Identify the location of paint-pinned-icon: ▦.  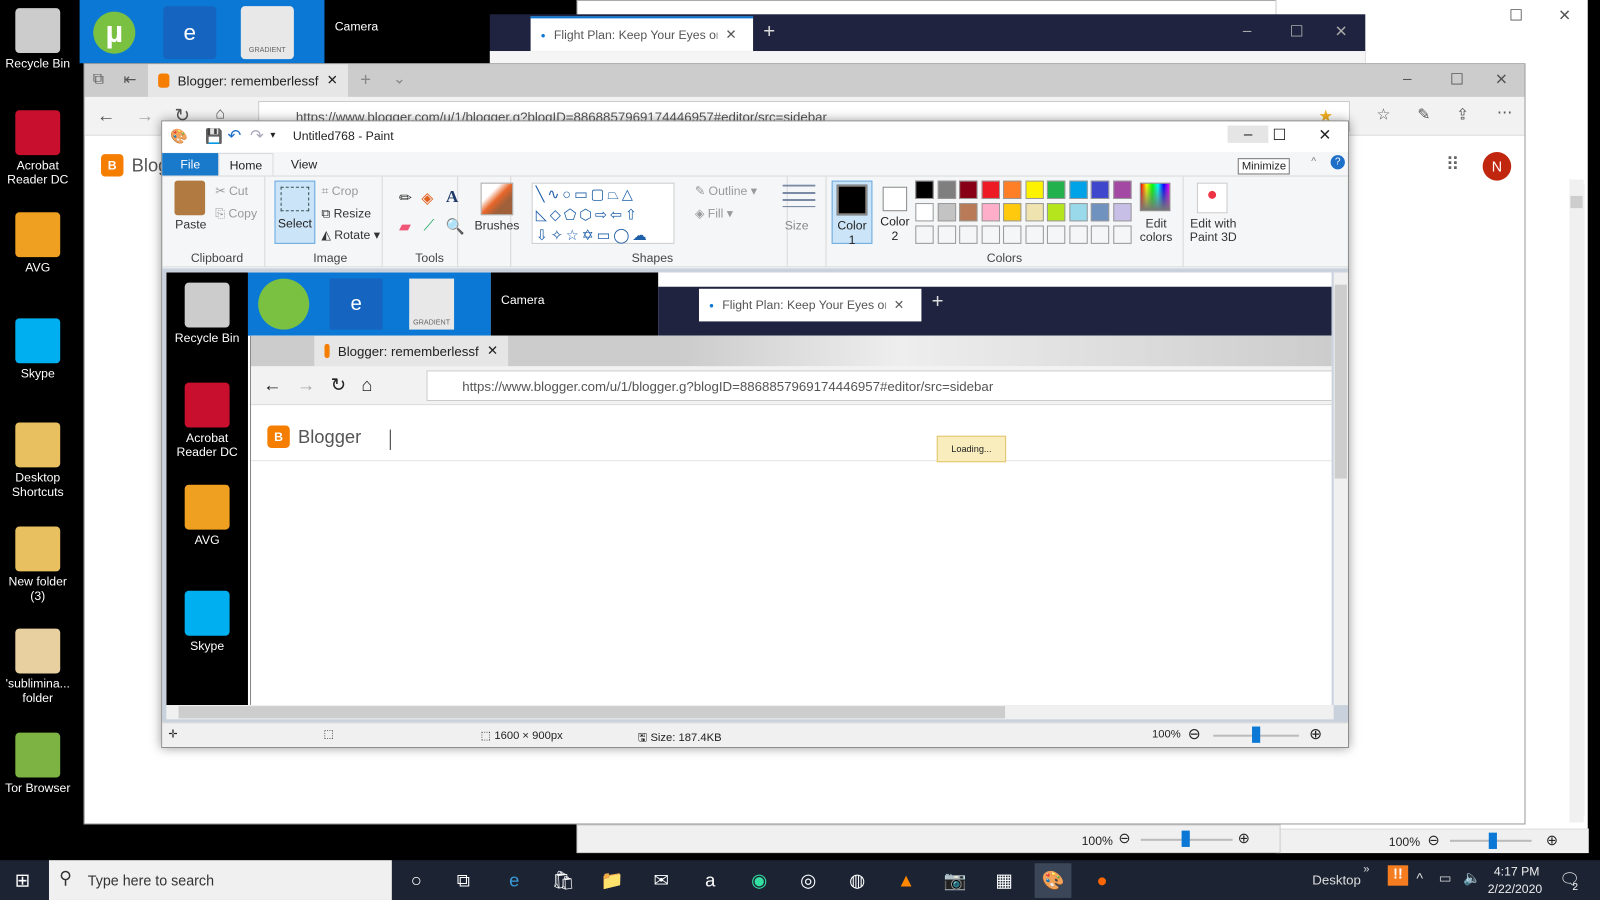
(1004, 880).